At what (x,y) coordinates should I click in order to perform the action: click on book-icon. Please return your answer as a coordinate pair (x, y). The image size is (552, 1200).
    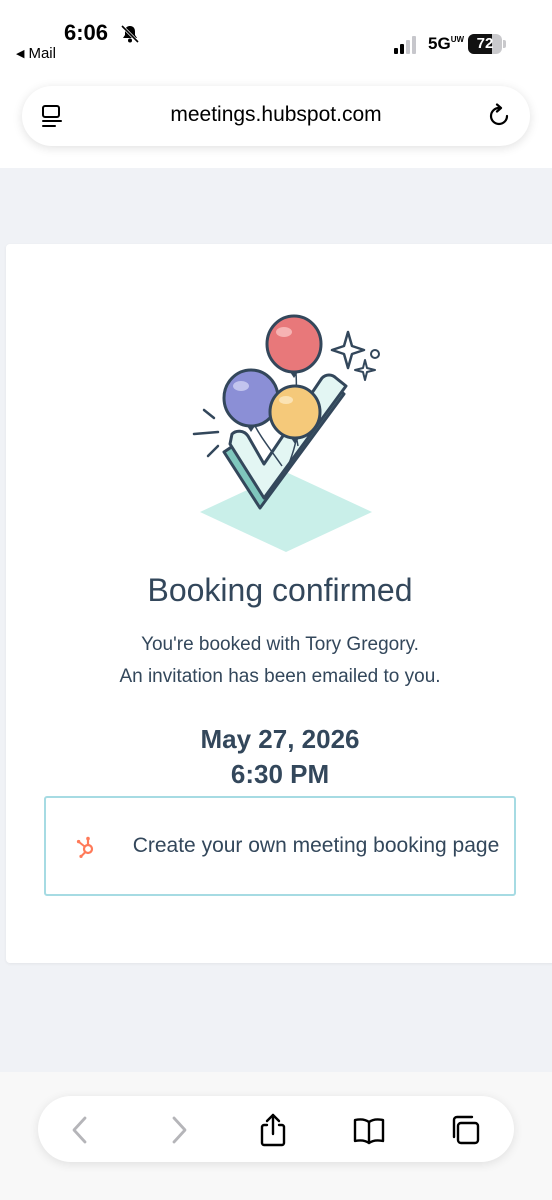
    Looking at the image, I should click on (369, 1130).